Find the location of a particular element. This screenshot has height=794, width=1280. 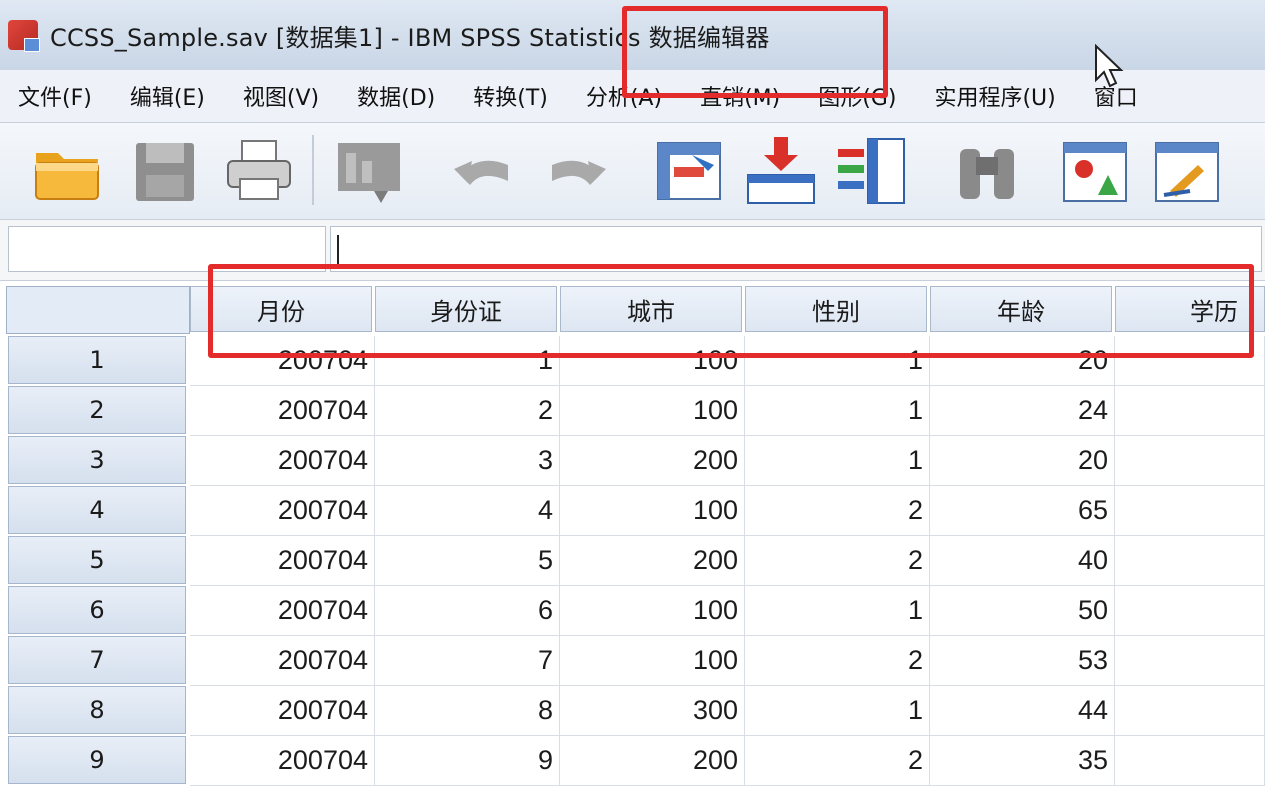

table-cell: 3 is located at coordinates (467, 461).